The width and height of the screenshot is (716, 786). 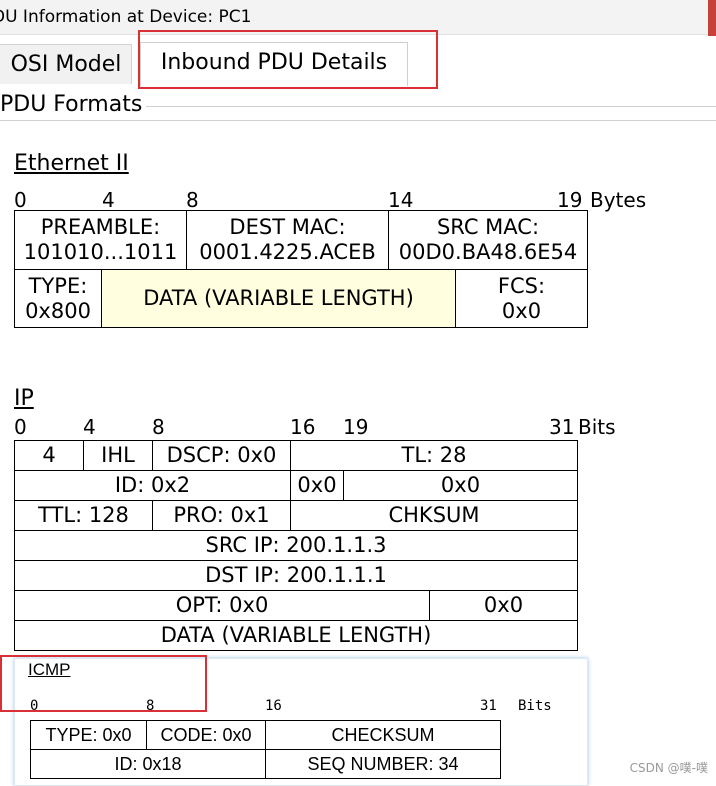 I want to click on eth-src-mac-label: SRC MAC:, so click(x=488, y=227).